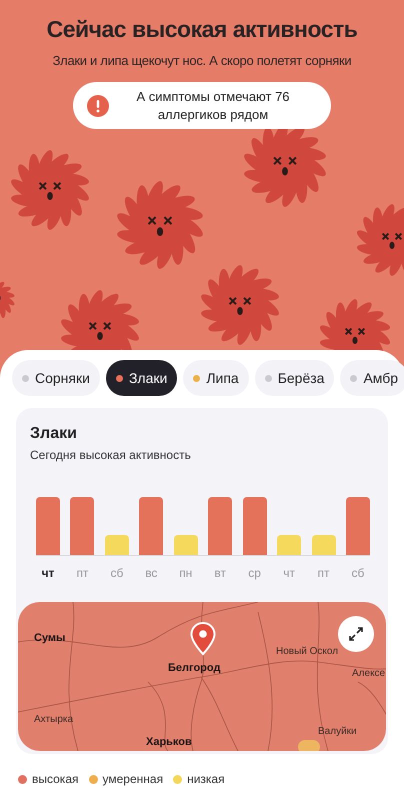 This screenshot has height=800, width=404. I want to click on day-label: пн, so click(186, 573).